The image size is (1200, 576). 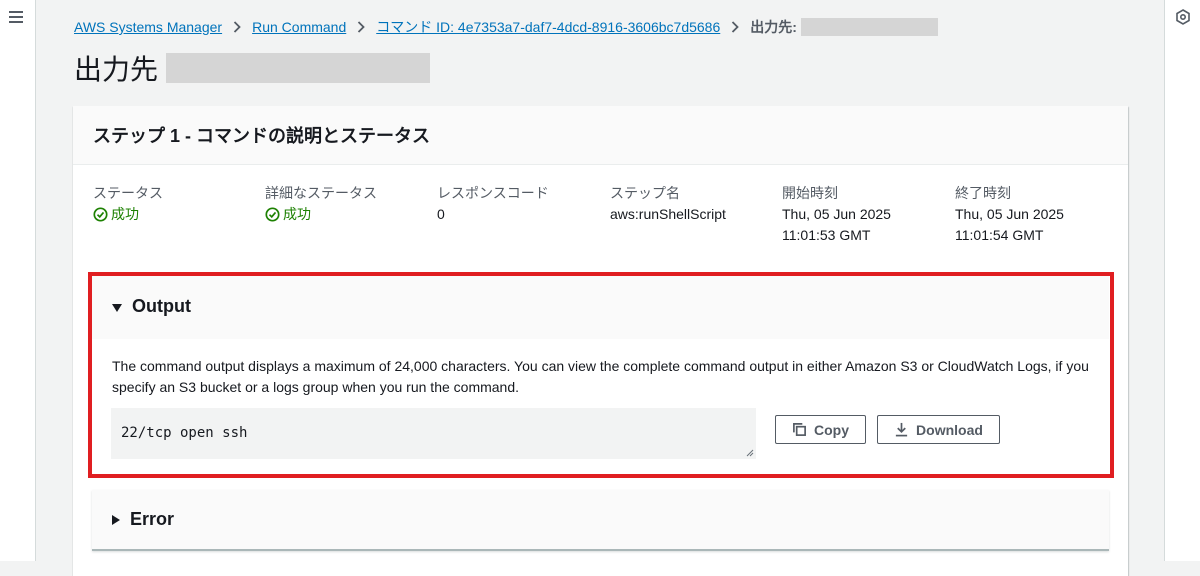 What do you see at coordinates (901, 429) in the screenshot?
I see `download-icon` at bounding box center [901, 429].